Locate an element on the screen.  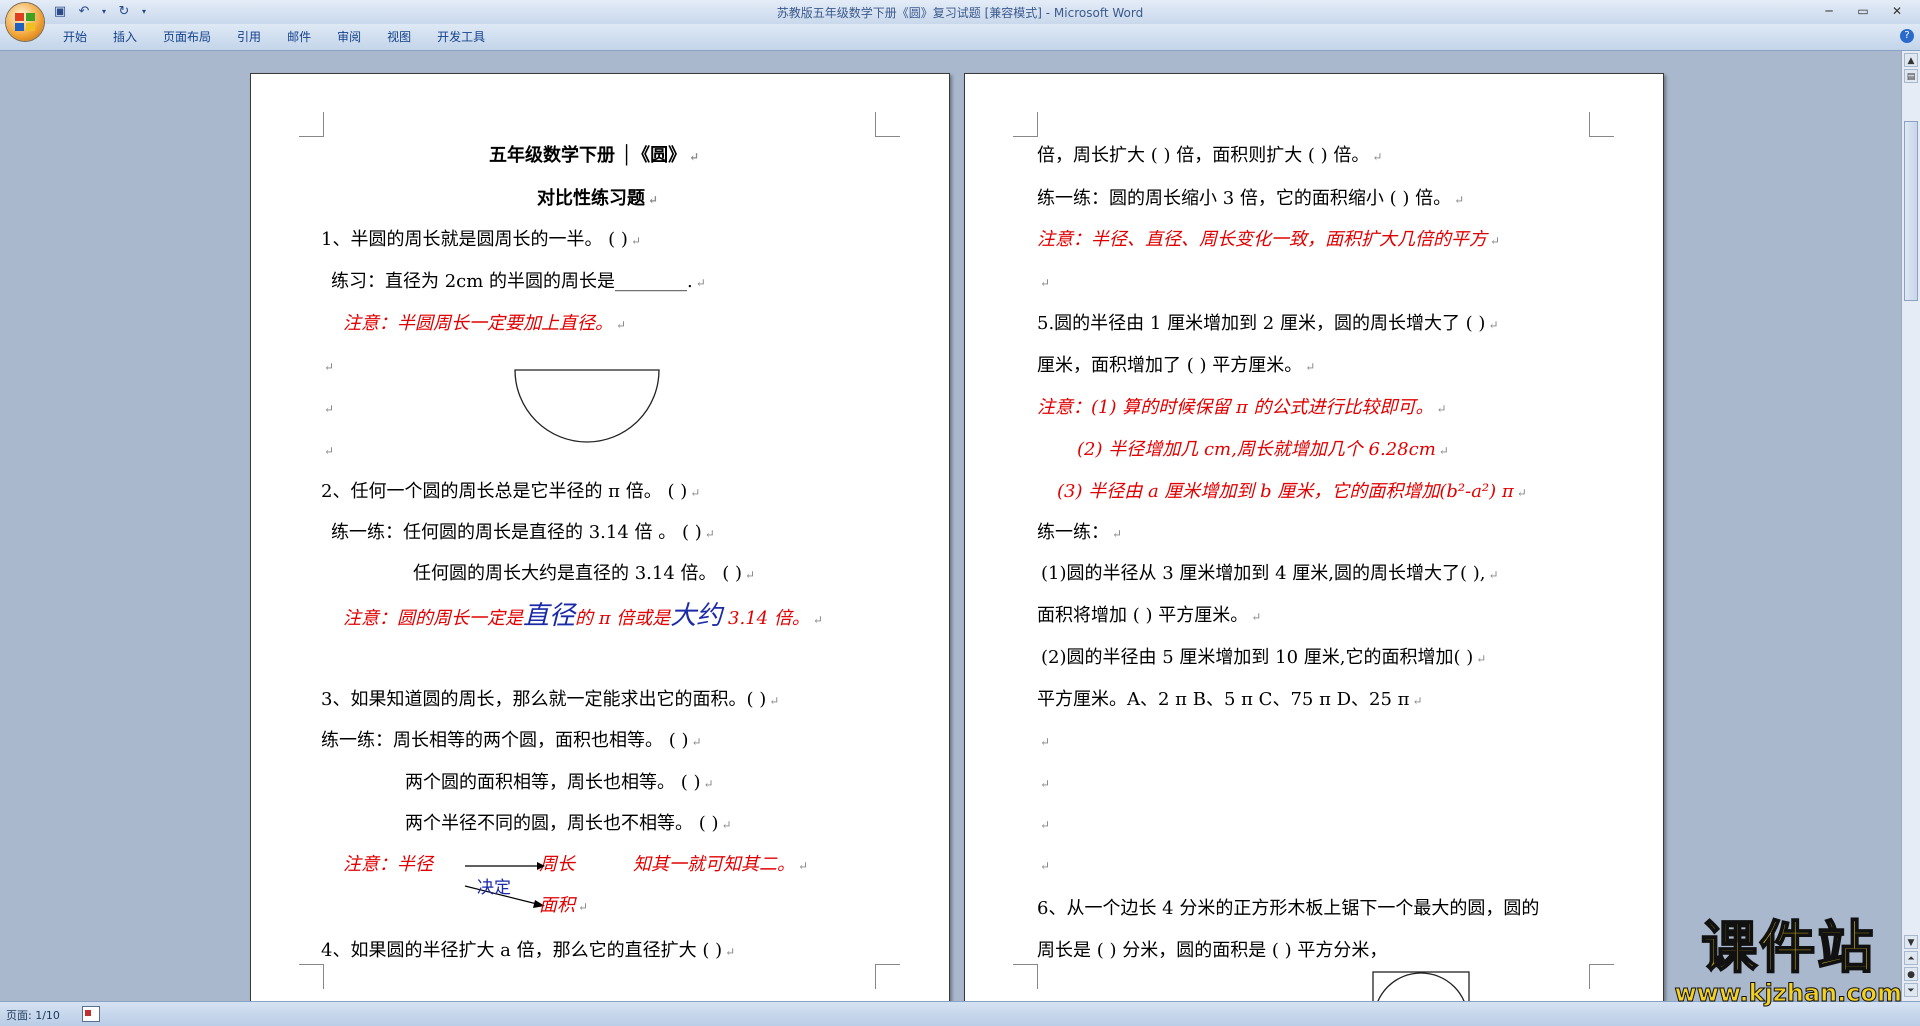
ruler-toggle-icon: ▤ is located at coordinates (1911, 76).